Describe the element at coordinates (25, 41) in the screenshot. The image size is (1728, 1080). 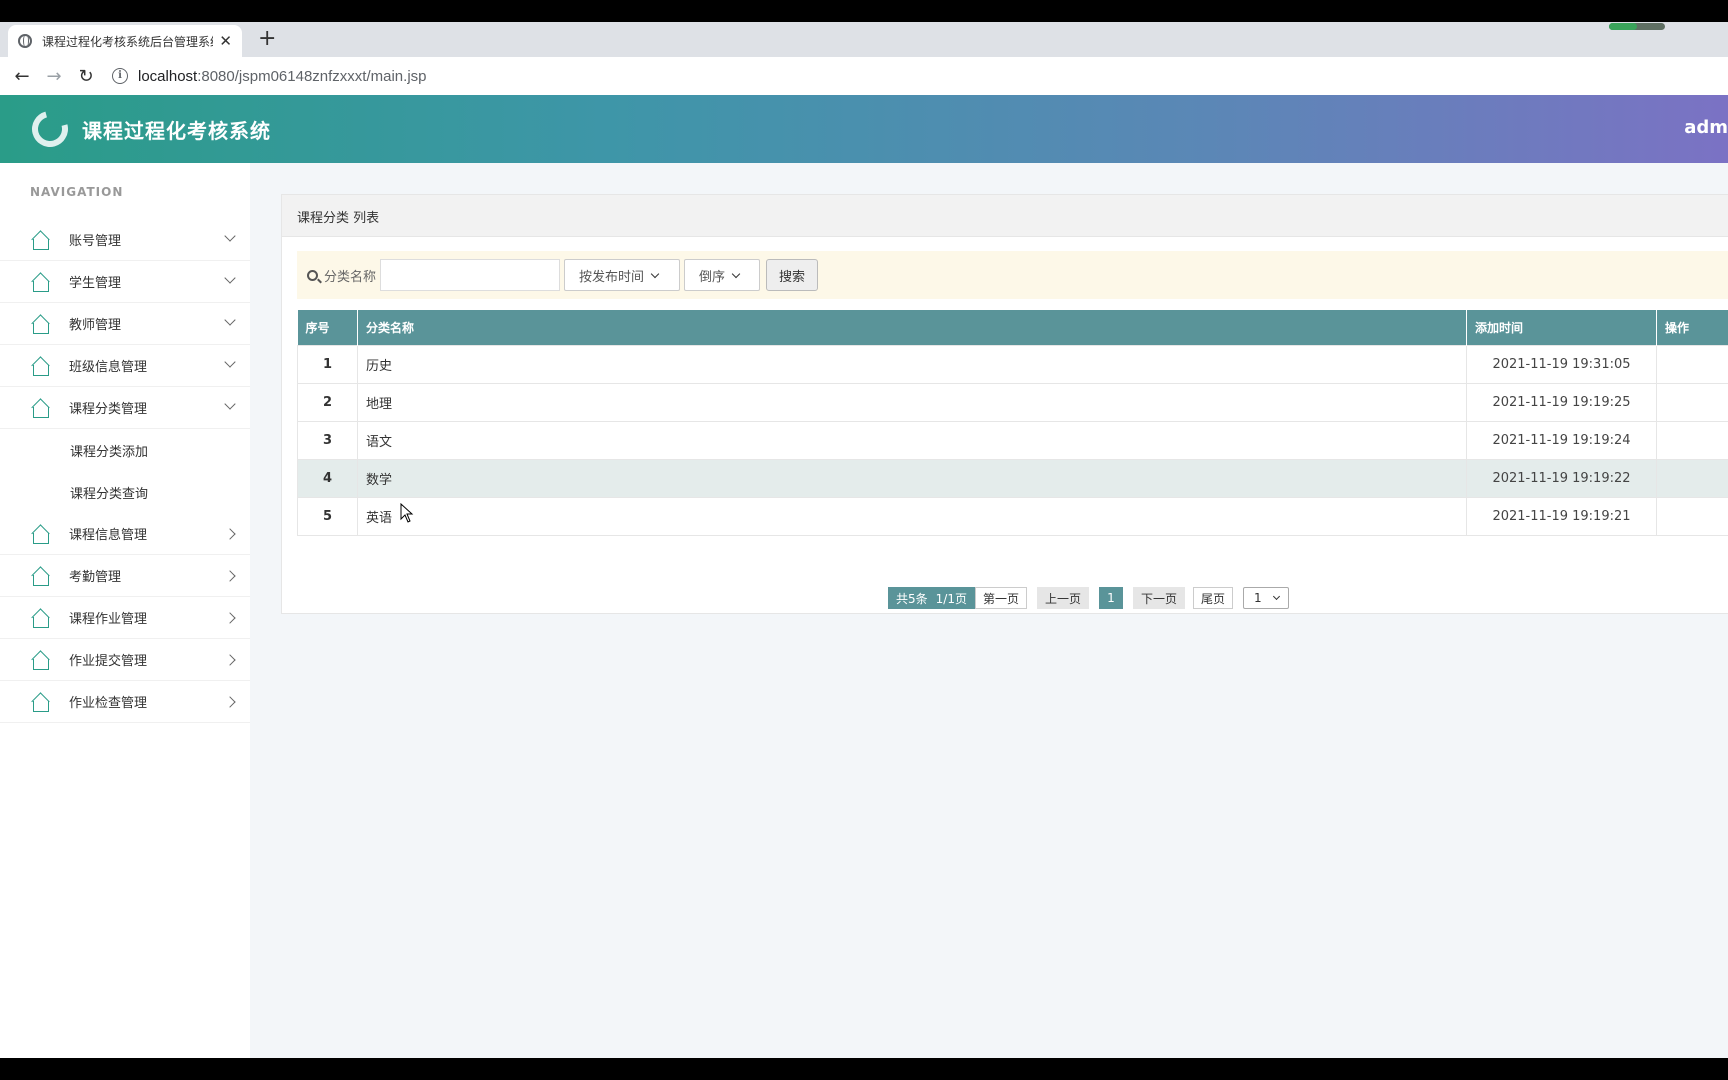
I see `globe-icon` at that location.